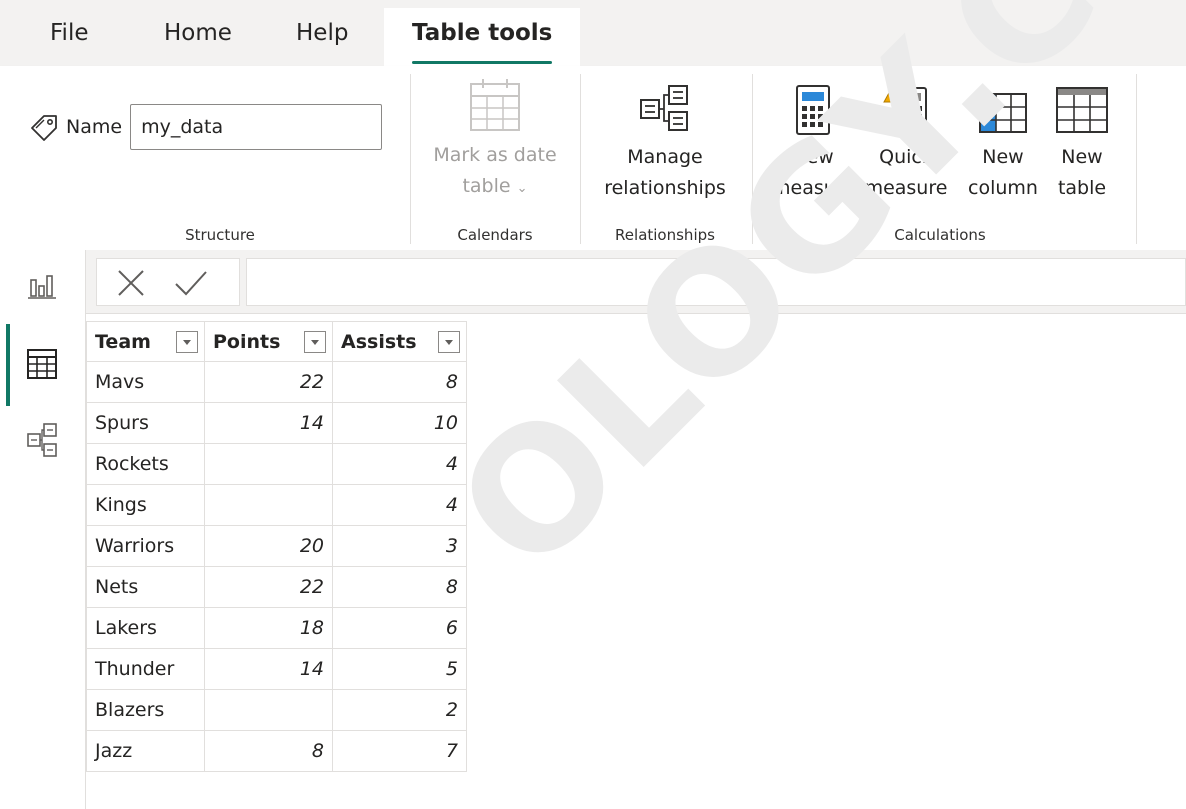 The image size is (1186, 809). I want to click on table-name-input, so click(256, 127).